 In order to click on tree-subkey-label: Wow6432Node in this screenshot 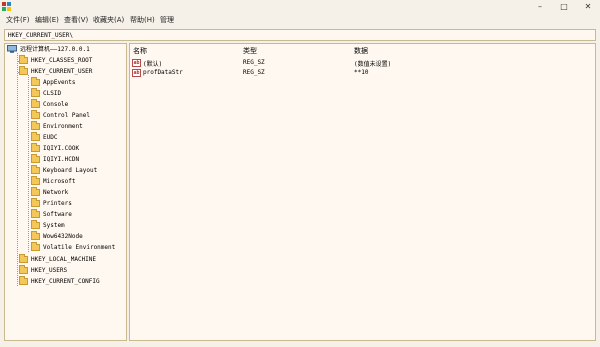, I will do `click(63, 236)`.